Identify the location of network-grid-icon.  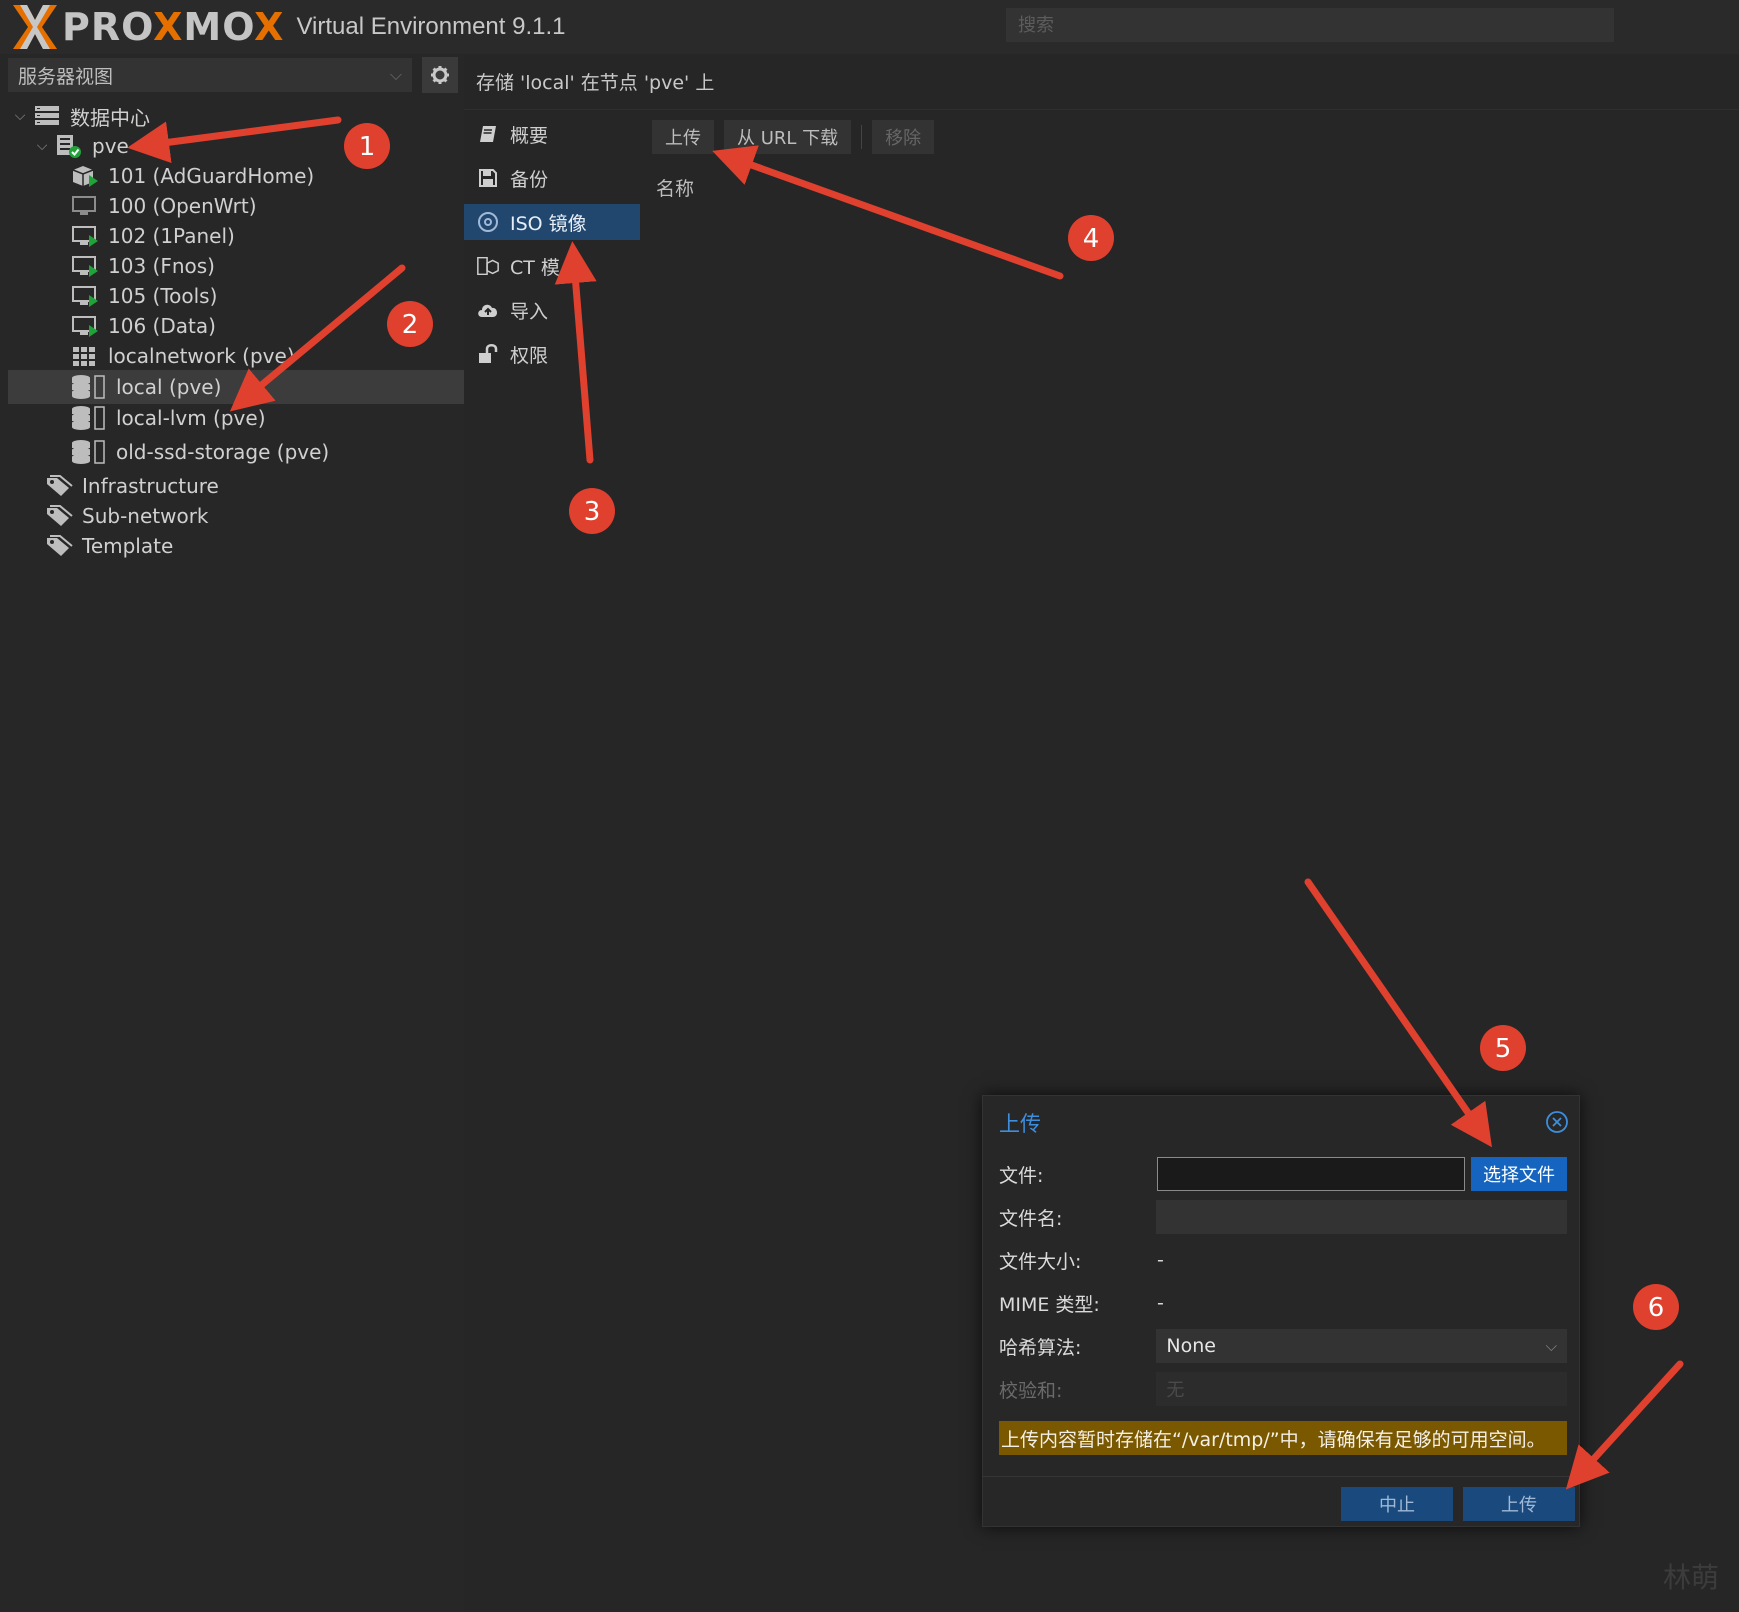
(85, 356).